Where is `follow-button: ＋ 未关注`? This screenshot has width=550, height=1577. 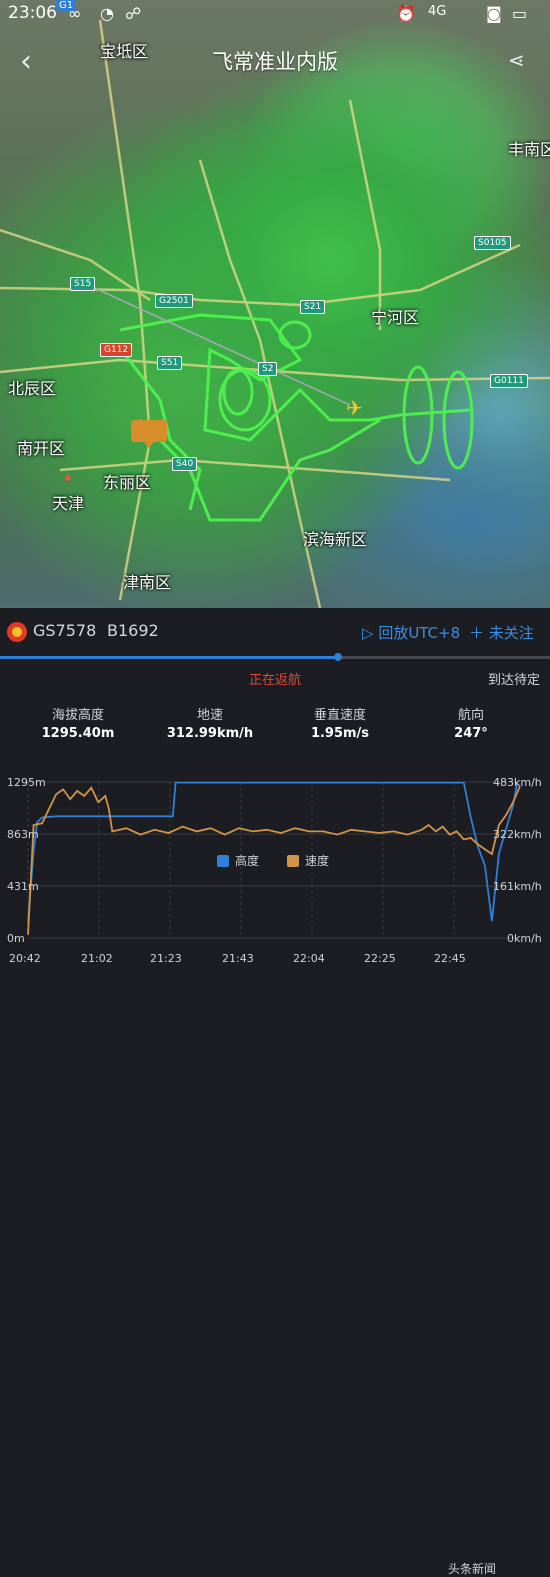
follow-button: ＋ 未关注 is located at coordinates (501, 632).